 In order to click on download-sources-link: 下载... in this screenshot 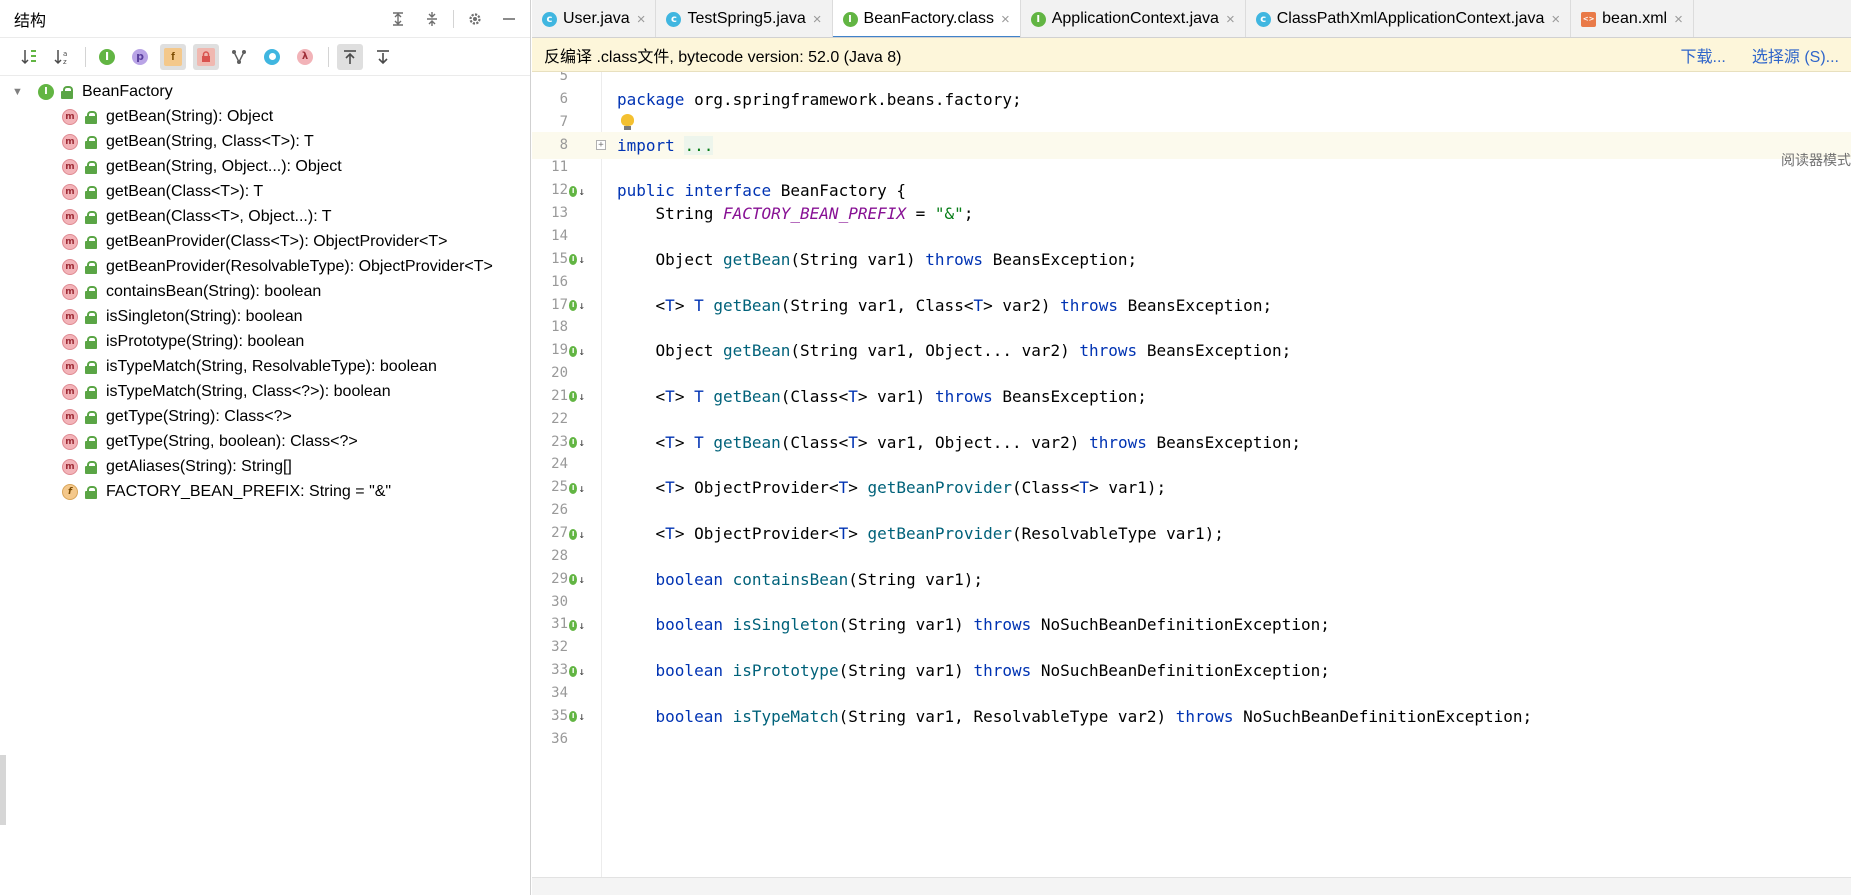, I will do `click(1703, 55)`.